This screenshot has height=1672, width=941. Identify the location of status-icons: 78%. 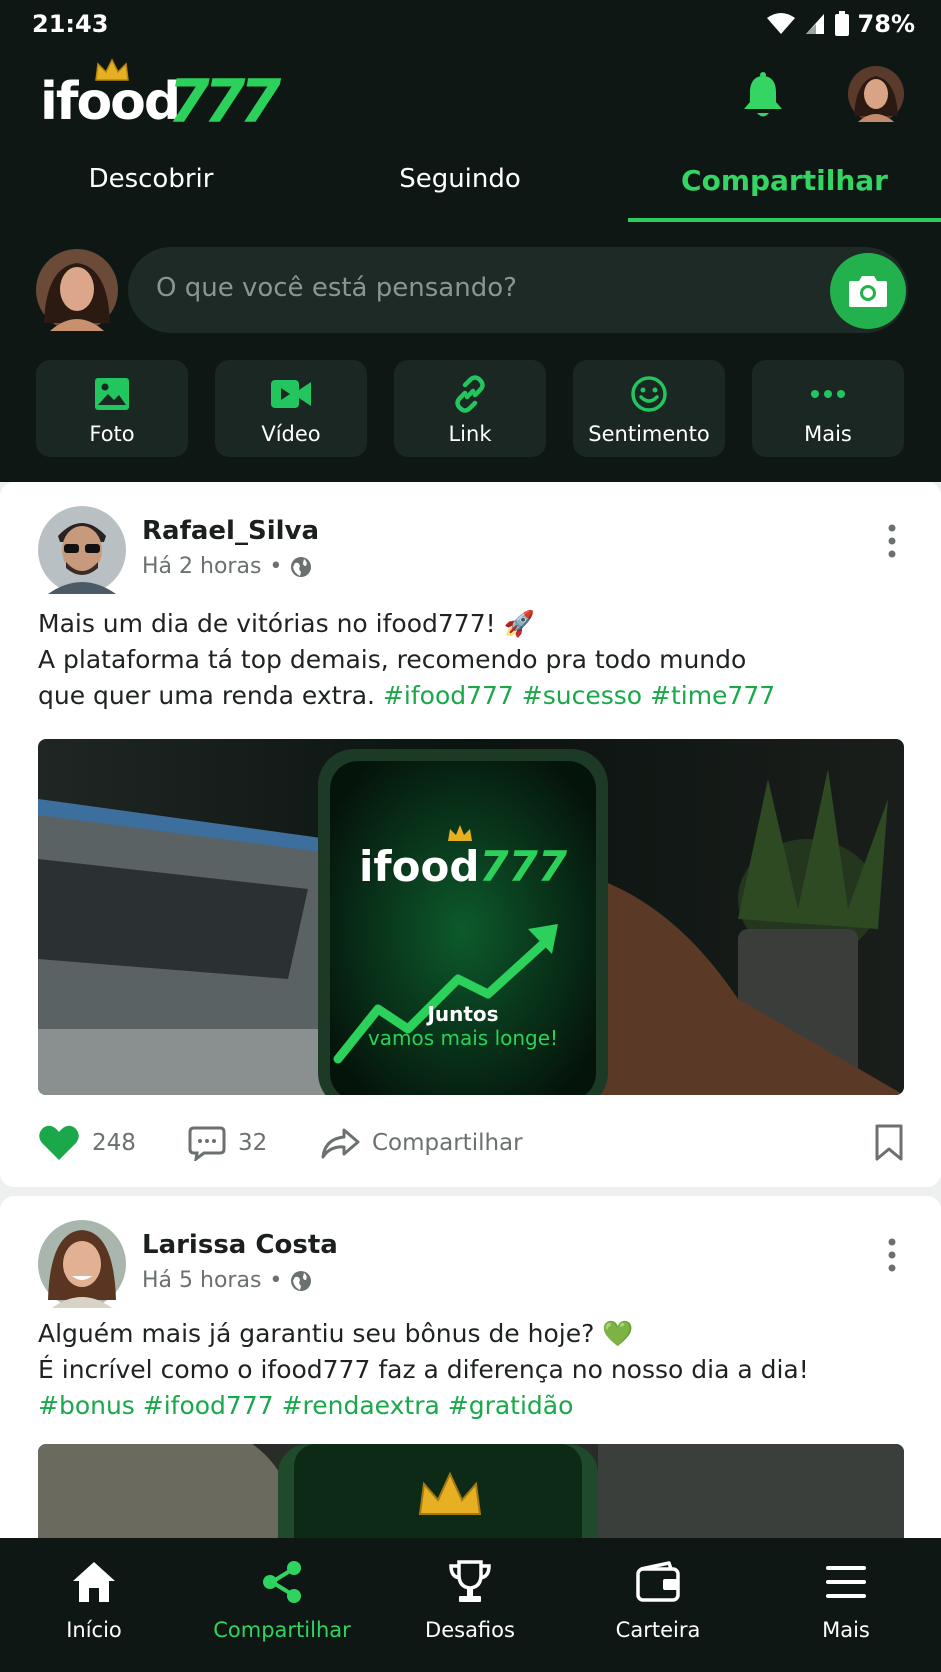
(840, 24).